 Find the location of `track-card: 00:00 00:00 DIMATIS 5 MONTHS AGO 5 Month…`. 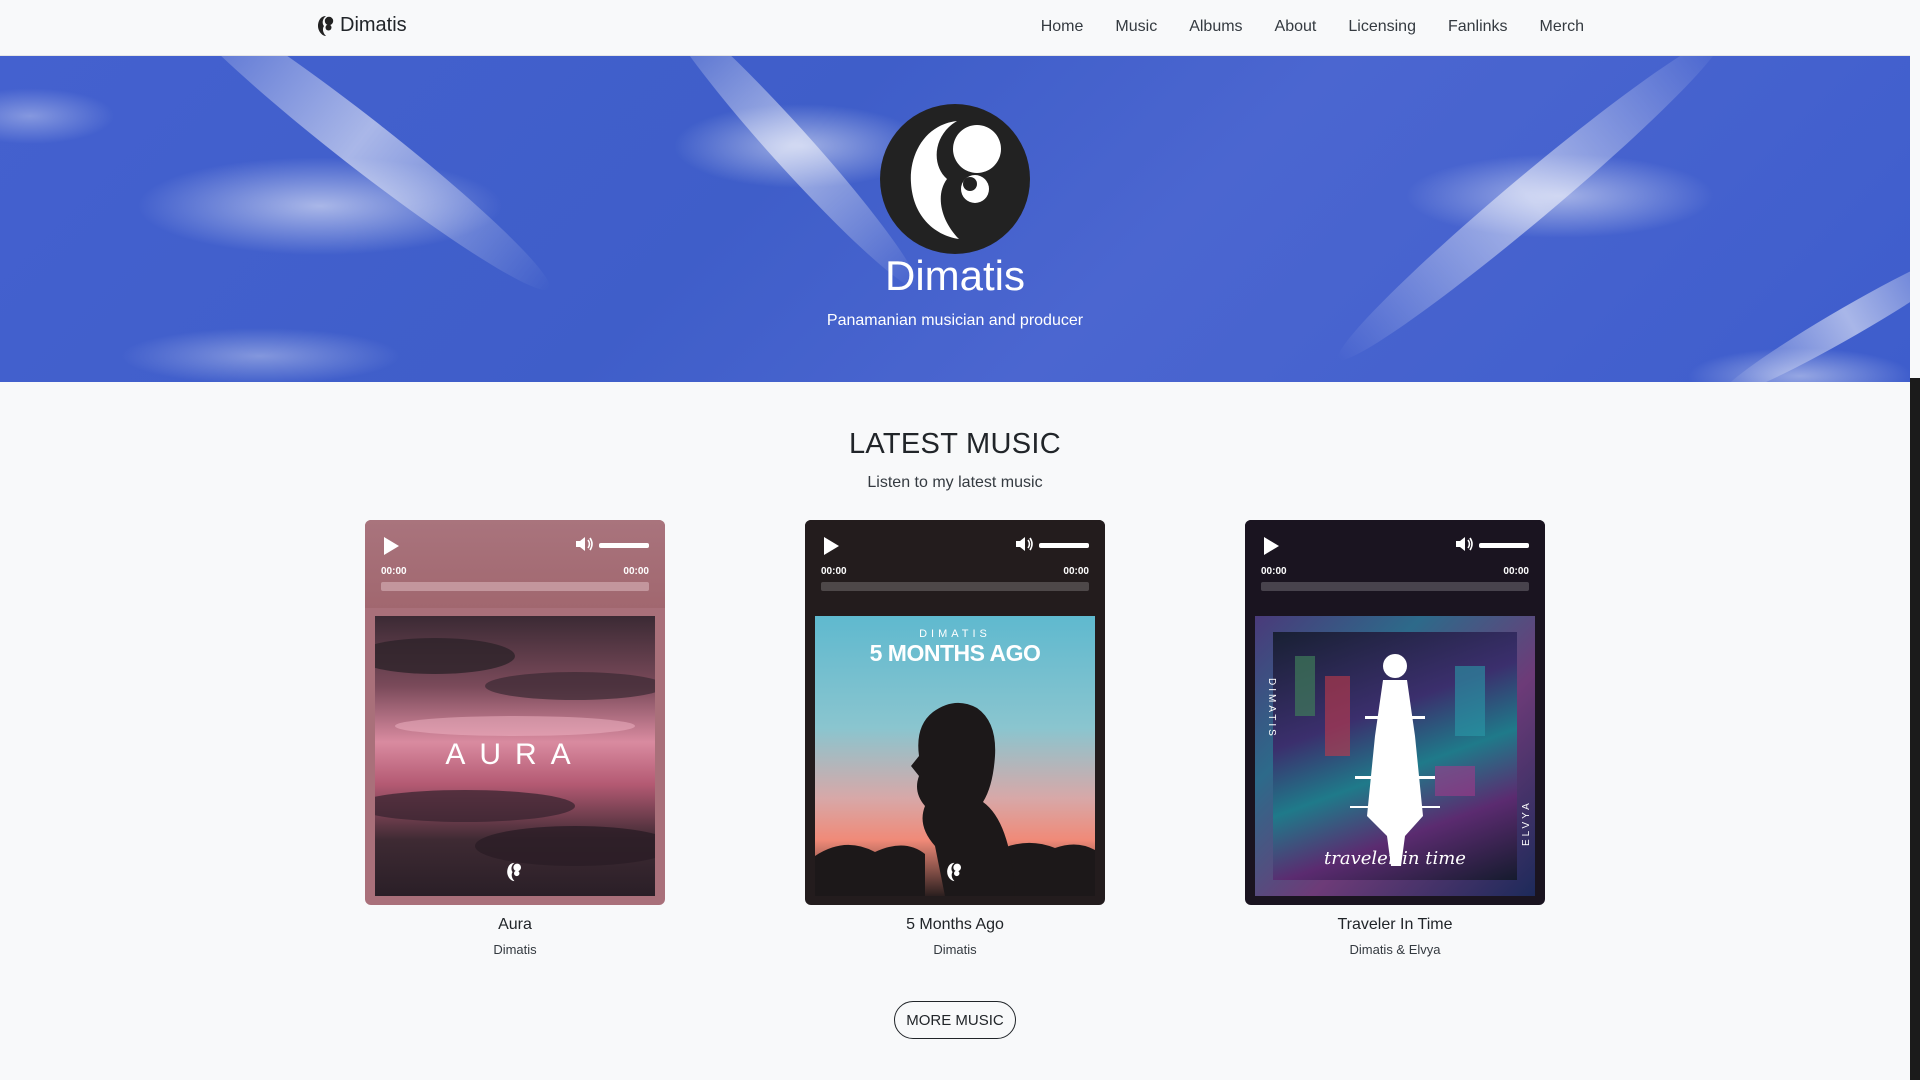

track-card: 00:00 00:00 DIMATIS 5 MONTHS AGO 5 Month… is located at coordinates (955, 738).